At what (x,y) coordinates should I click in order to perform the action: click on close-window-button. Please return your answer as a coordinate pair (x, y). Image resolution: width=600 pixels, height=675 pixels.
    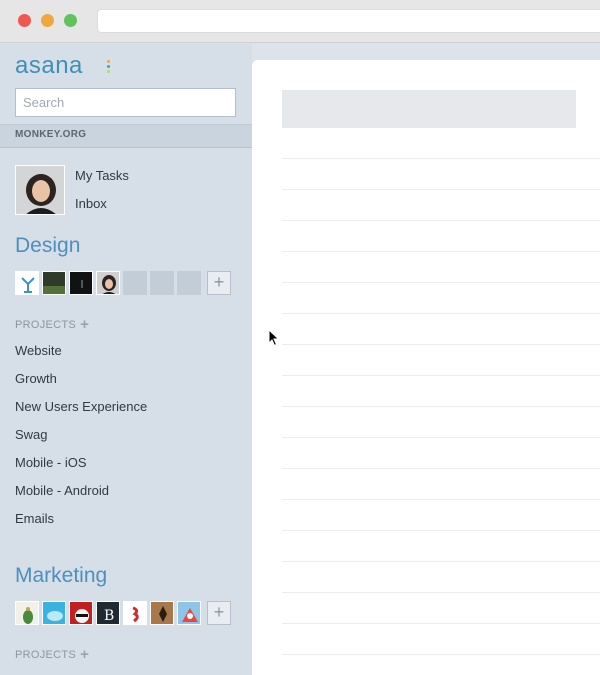
    Looking at the image, I should click on (24, 20).